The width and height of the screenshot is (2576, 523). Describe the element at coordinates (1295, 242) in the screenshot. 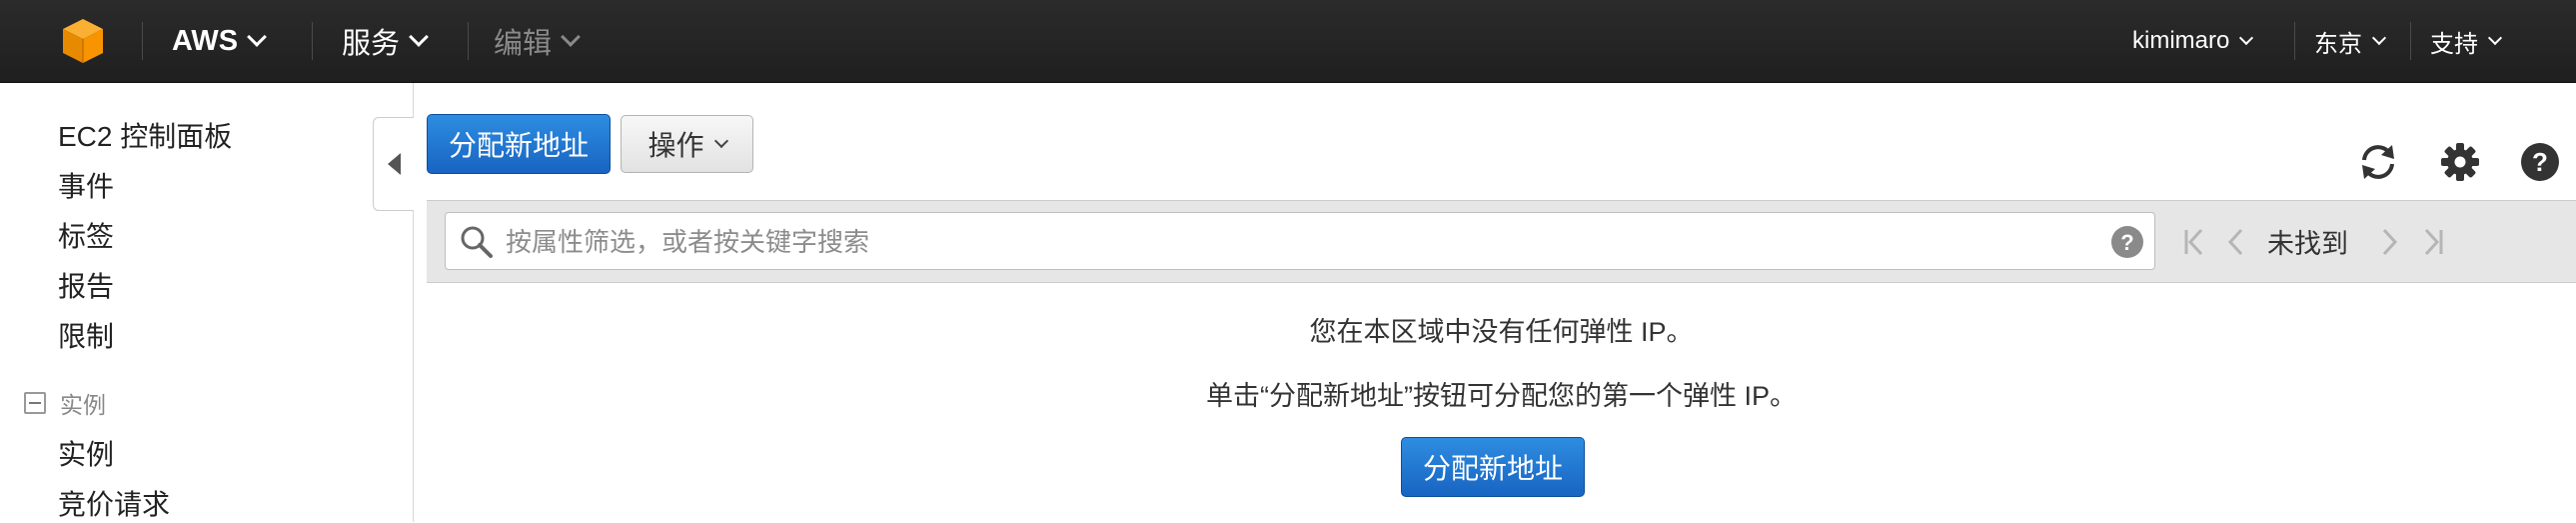

I see `search-input` at that location.